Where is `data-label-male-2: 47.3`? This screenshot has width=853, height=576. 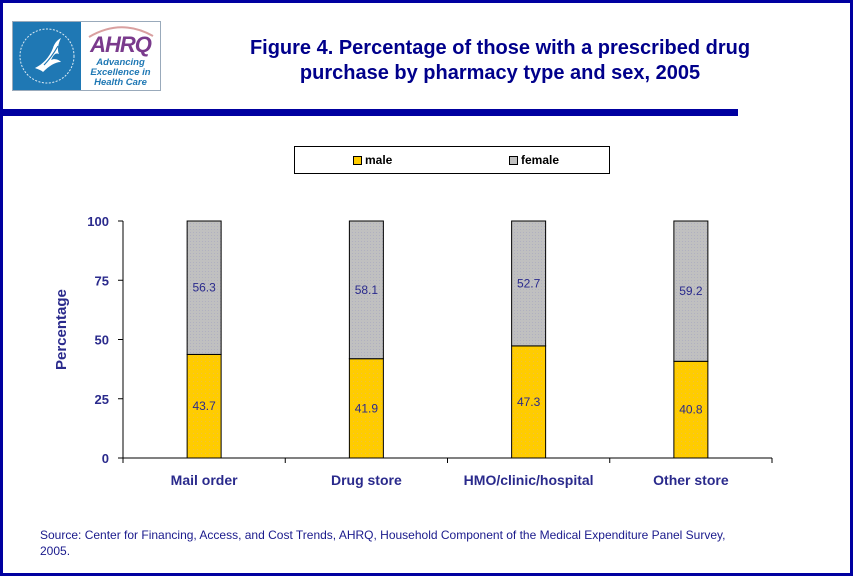 data-label-male-2: 47.3 is located at coordinates (529, 402).